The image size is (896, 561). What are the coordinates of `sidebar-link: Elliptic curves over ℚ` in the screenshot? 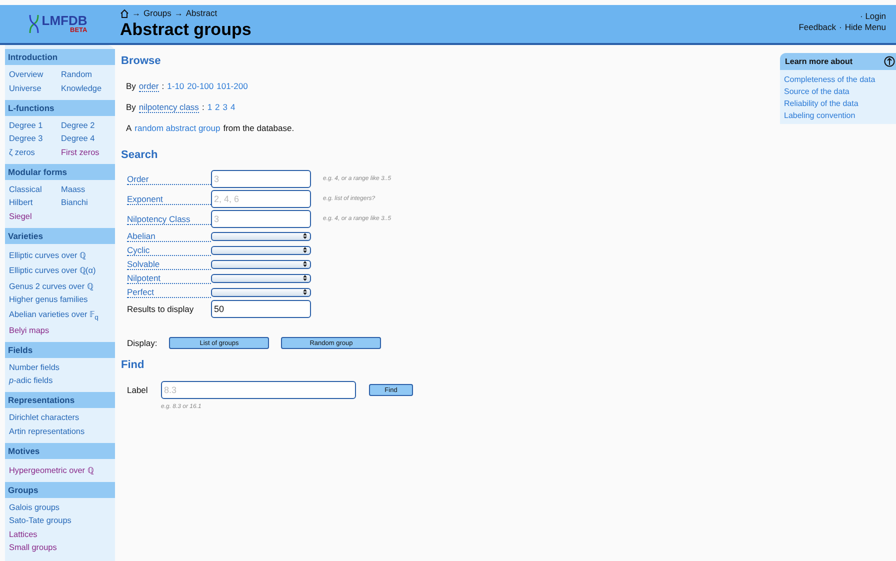 It's located at (60, 254).